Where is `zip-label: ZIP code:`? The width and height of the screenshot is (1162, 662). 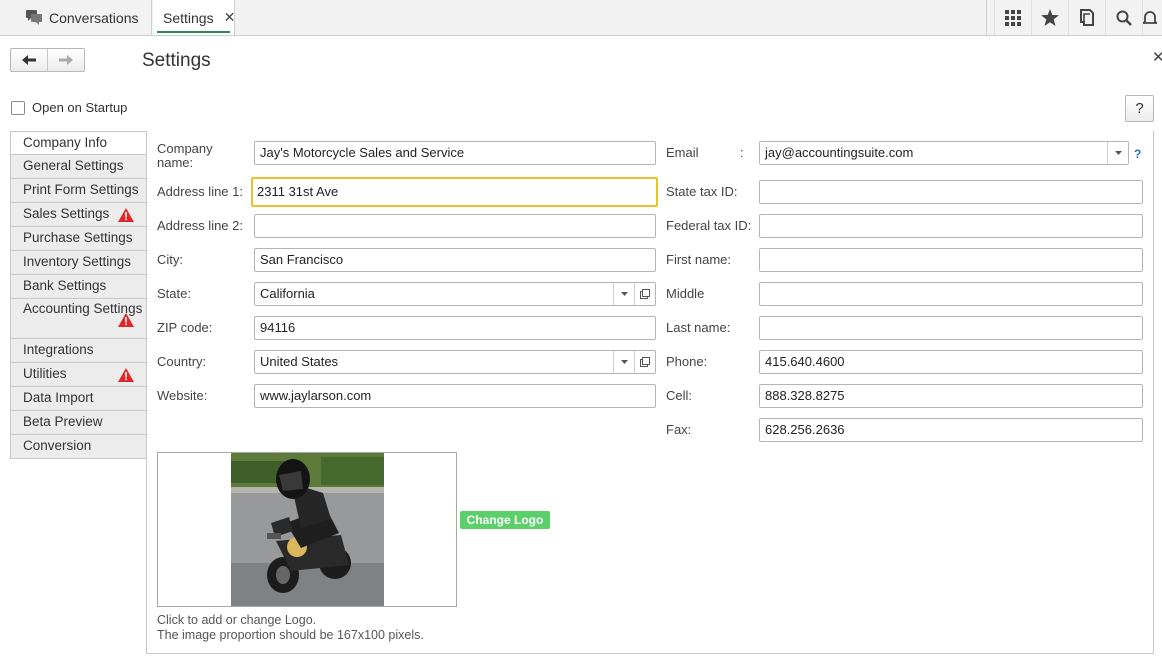 zip-label: ZIP code: is located at coordinates (185, 327).